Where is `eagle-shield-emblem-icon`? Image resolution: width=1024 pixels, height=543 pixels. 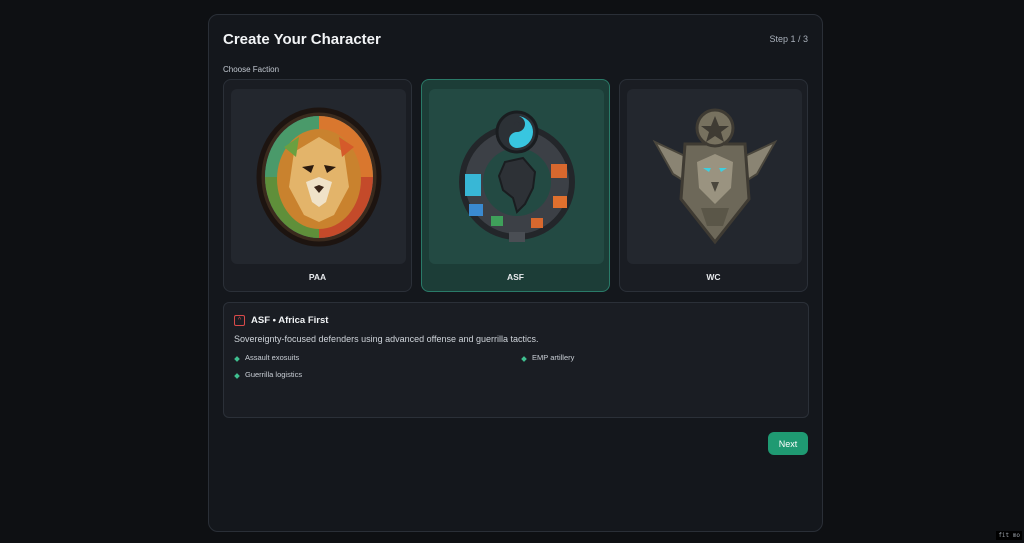
eagle-shield-emblem-icon is located at coordinates (714, 176).